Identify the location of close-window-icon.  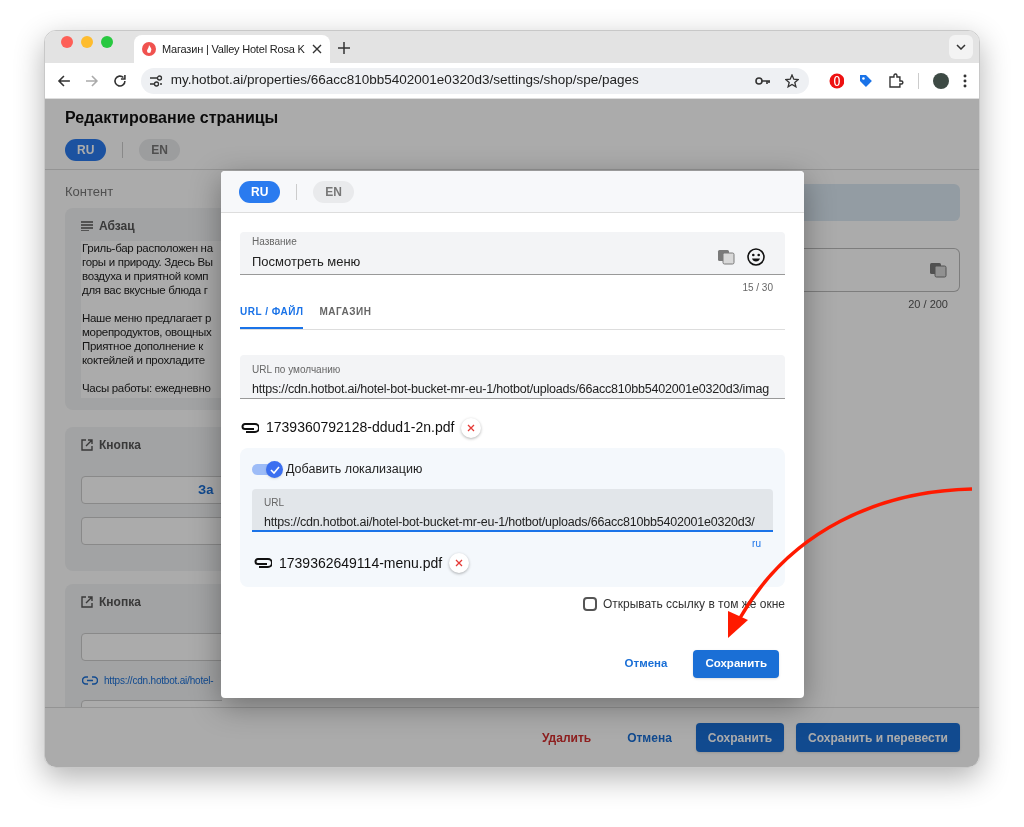
(67, 41).